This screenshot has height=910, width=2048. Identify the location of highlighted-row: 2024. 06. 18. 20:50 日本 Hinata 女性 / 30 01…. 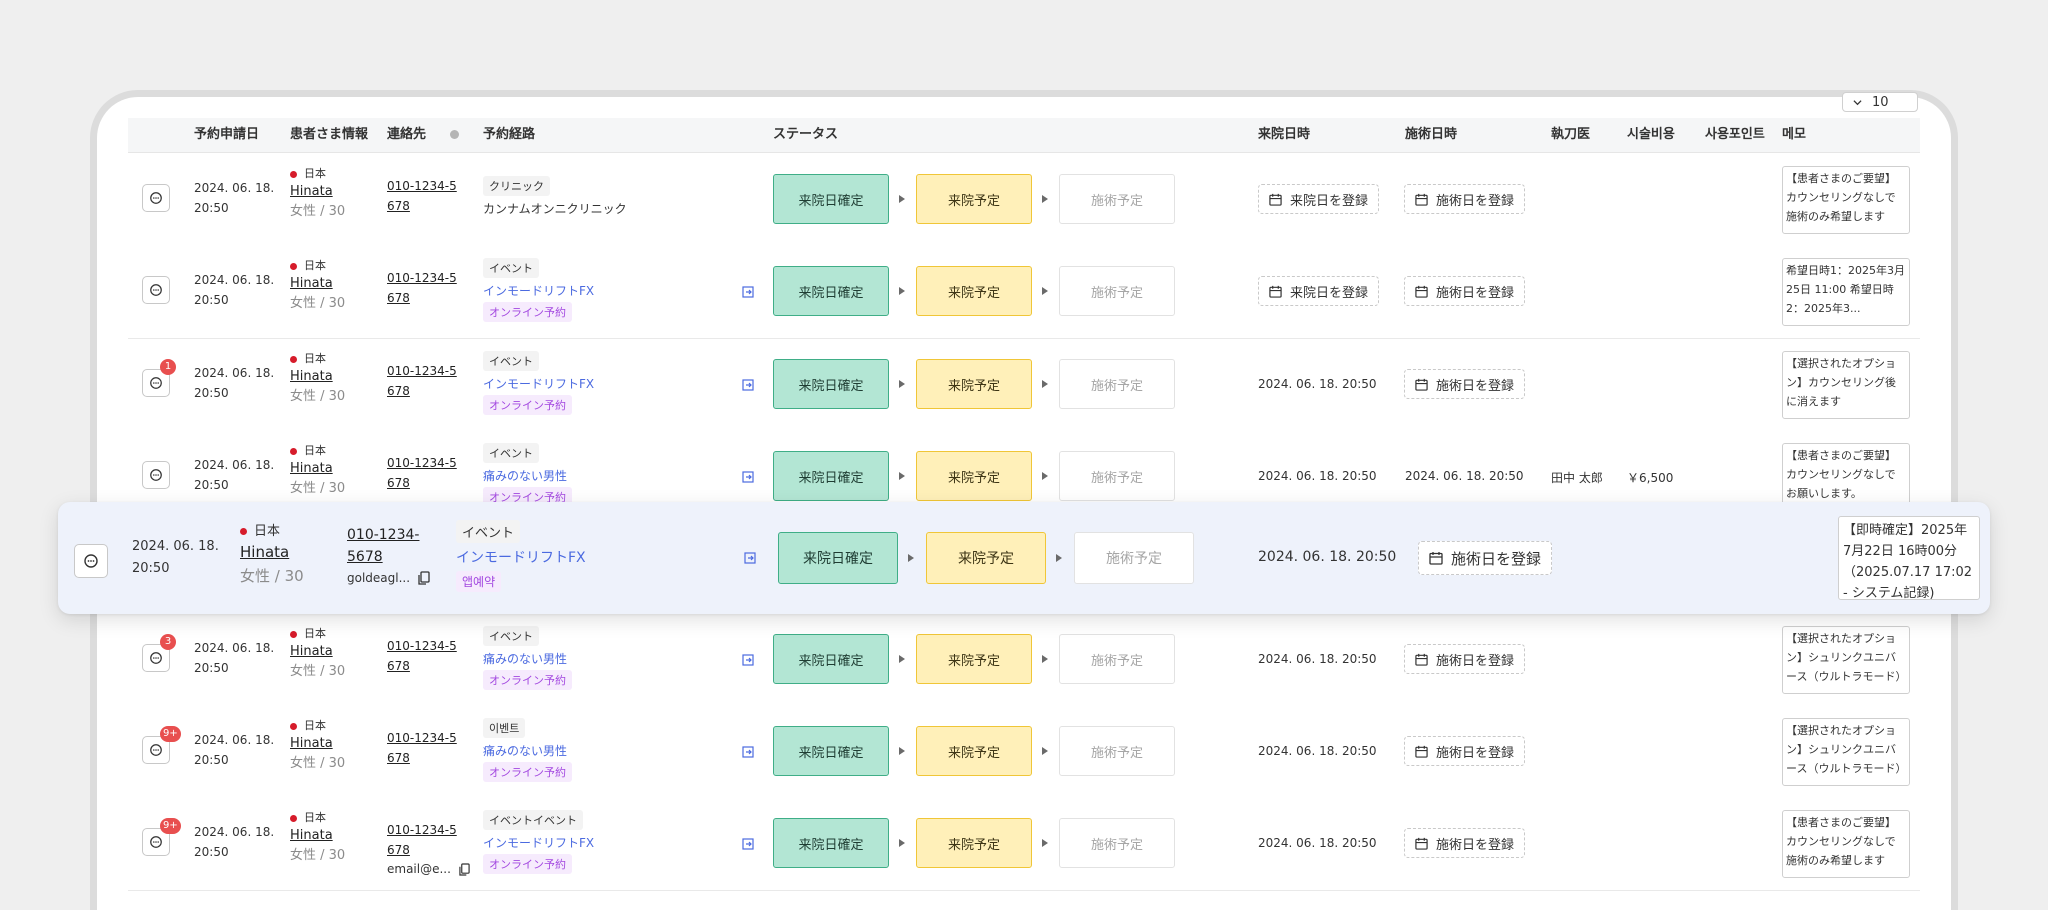
(1024, 558).